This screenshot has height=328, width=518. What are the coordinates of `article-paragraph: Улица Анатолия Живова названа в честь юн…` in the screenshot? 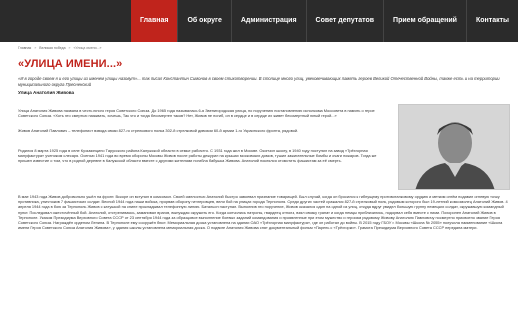 It's located at (196, 113).